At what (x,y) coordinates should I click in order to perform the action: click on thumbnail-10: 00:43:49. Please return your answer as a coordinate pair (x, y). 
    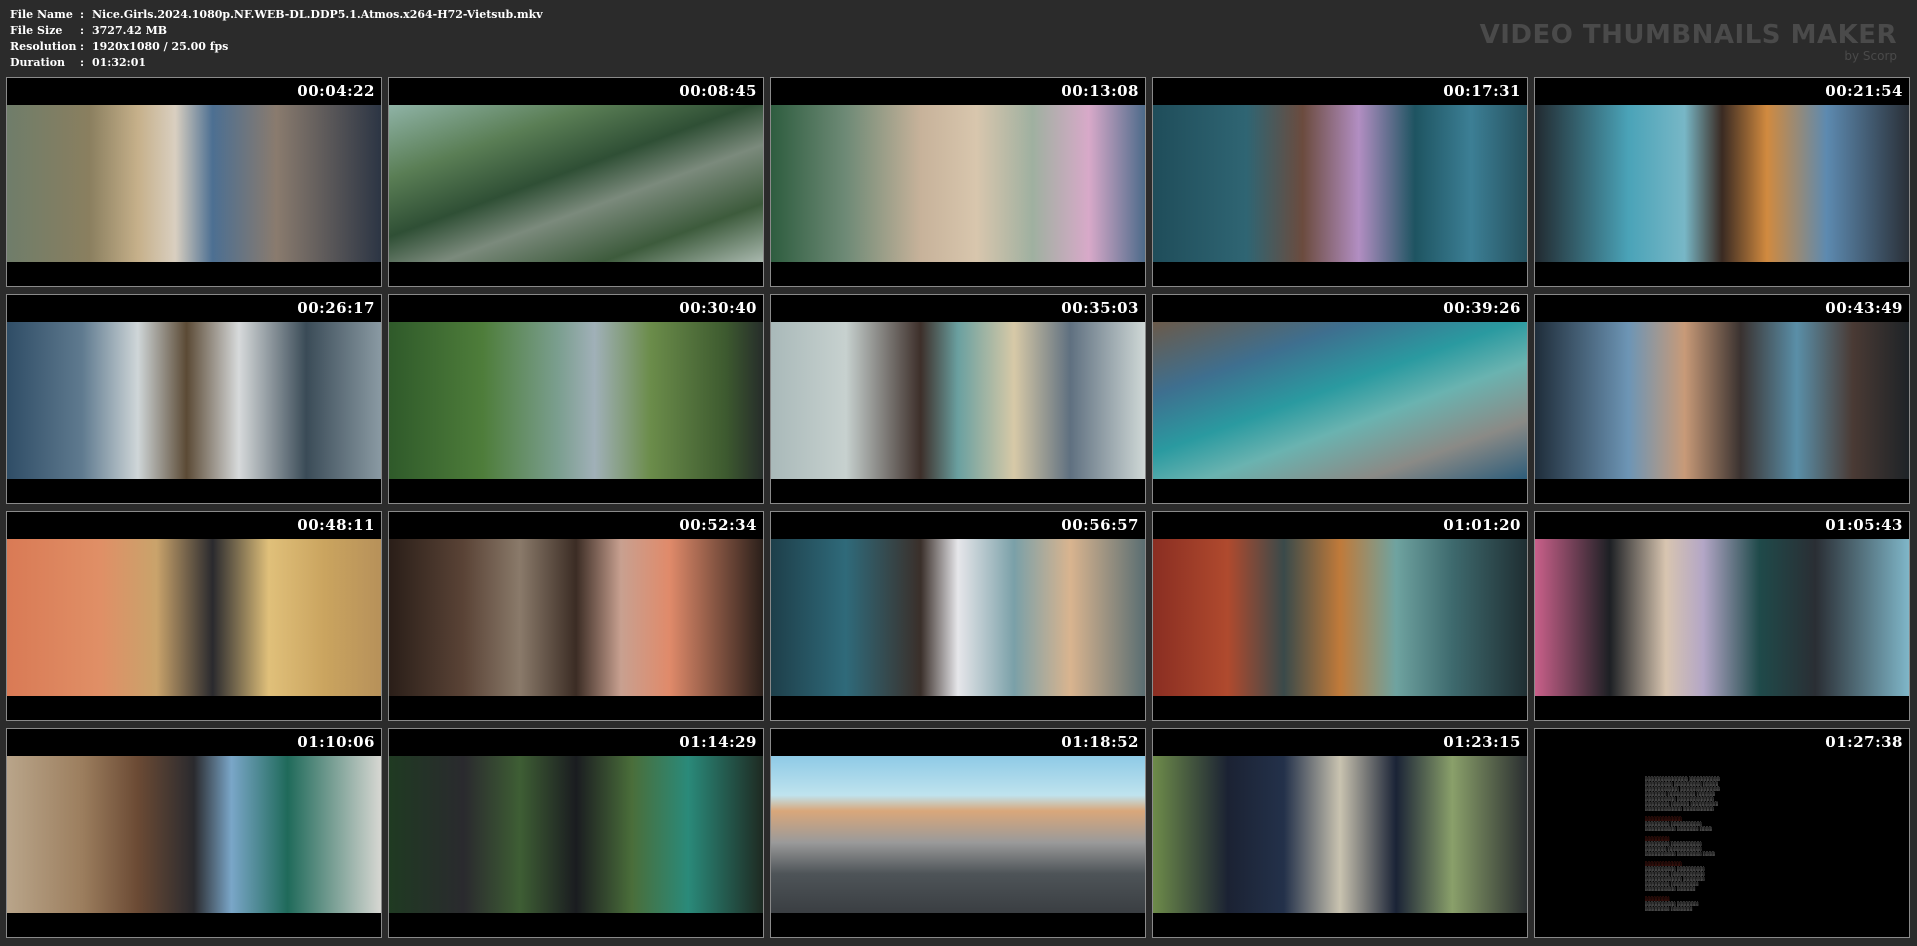
    Looking at the image, I should click on (1722, 399).